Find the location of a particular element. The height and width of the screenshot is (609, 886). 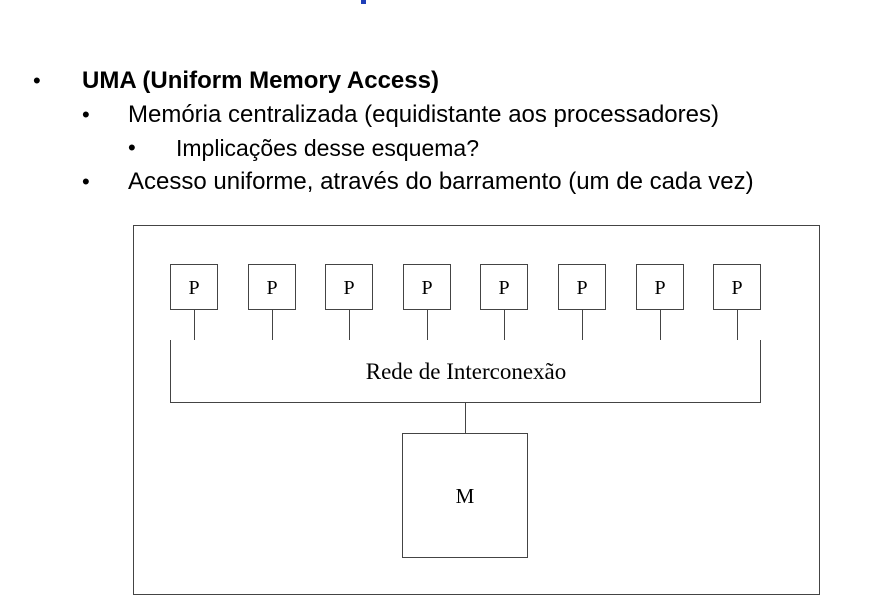

memory-label: M is located at coordinates (465, 496).